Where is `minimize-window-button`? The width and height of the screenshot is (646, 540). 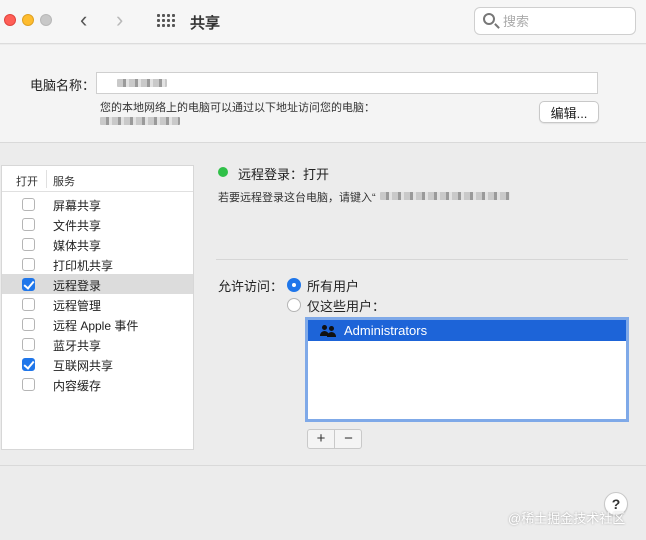
minimize-window-button is located at coordinates (28, 20).